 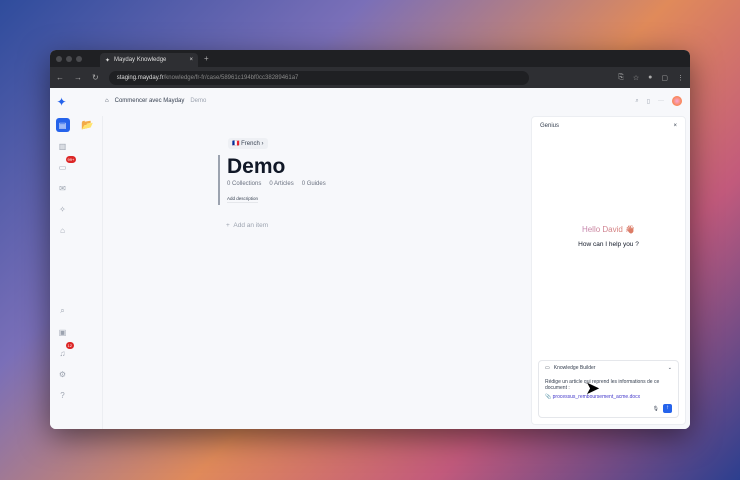 I want to click on extensions: ⎘ ☆ ● ▢ ⋮, so click(x=651, y=78).